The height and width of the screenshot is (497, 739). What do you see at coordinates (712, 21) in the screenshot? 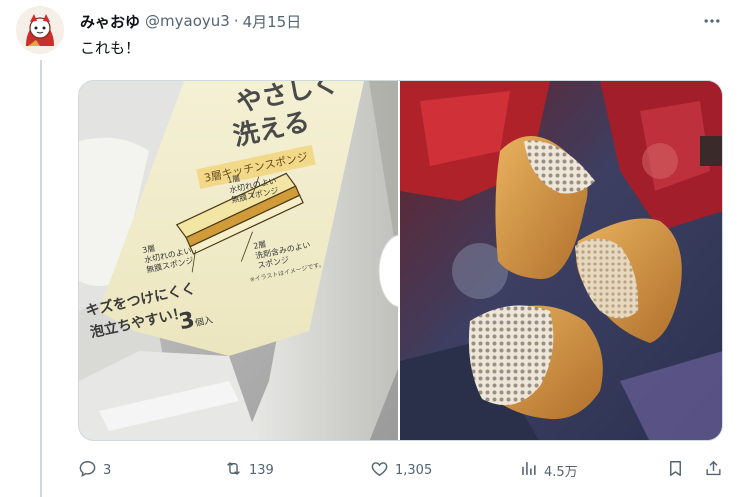
I see `more-icon` at bounding box center [712, 21].